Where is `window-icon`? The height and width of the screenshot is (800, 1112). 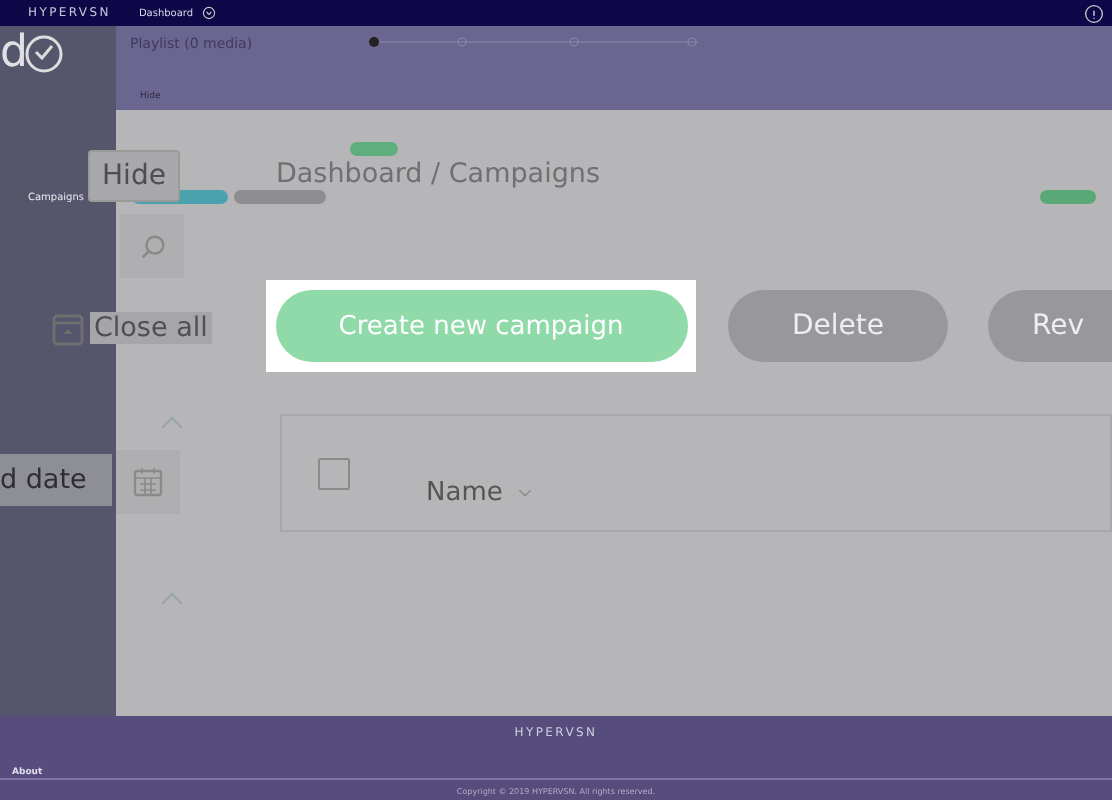 window-icon is located at coordinates (68, 330).